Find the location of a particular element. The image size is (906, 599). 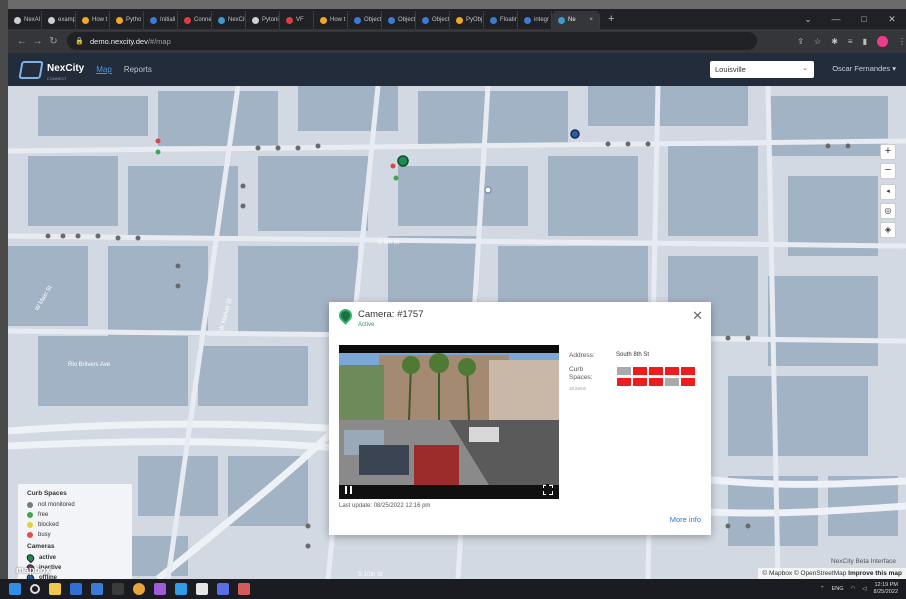

close-icon: ✕ is located at coordinates (697, 316).